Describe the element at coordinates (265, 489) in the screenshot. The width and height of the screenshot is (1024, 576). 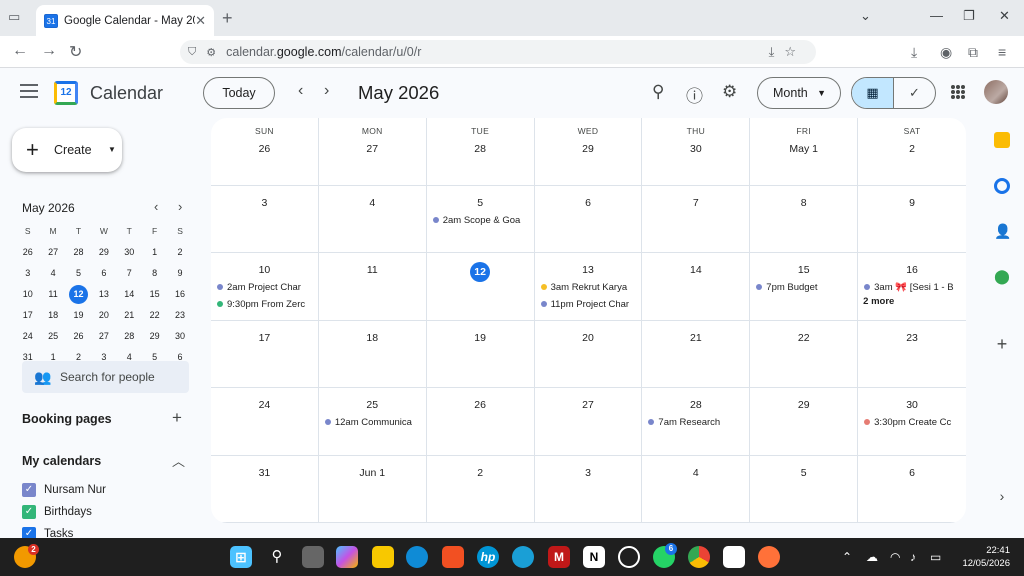
I see `day-cell: 31` at that location.